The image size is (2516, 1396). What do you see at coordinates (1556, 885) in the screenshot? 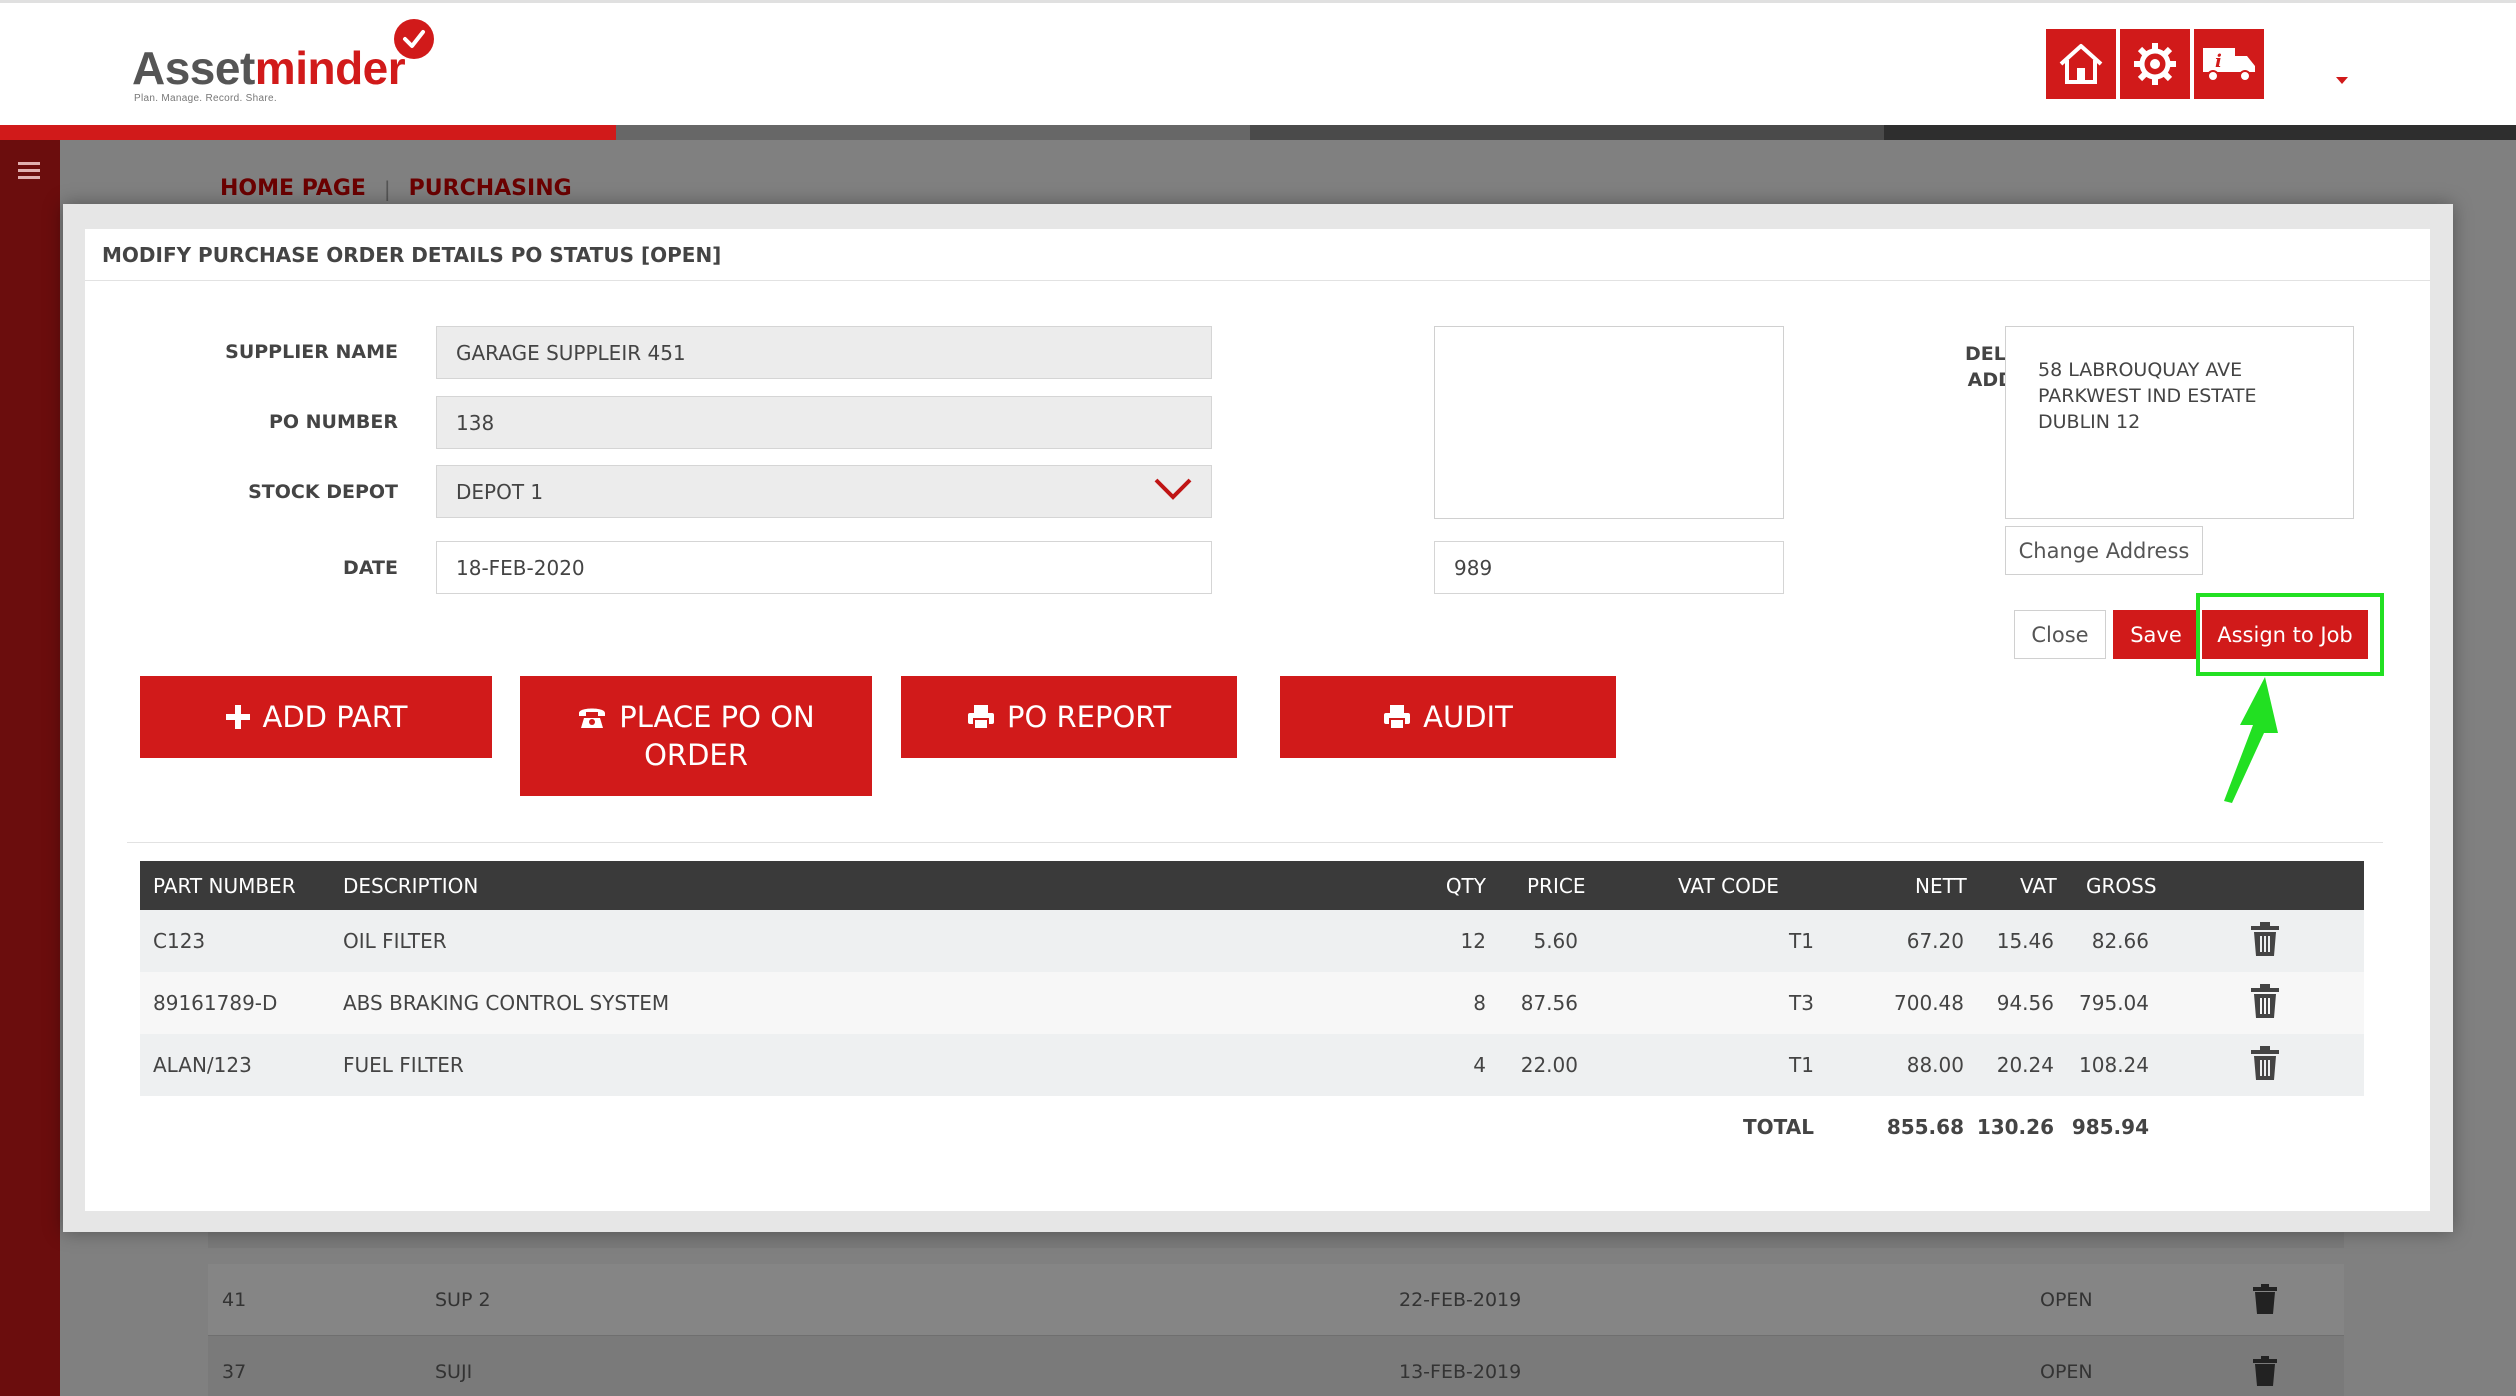
I see `col-price: PRICE` at bounding box center [1556, 885].